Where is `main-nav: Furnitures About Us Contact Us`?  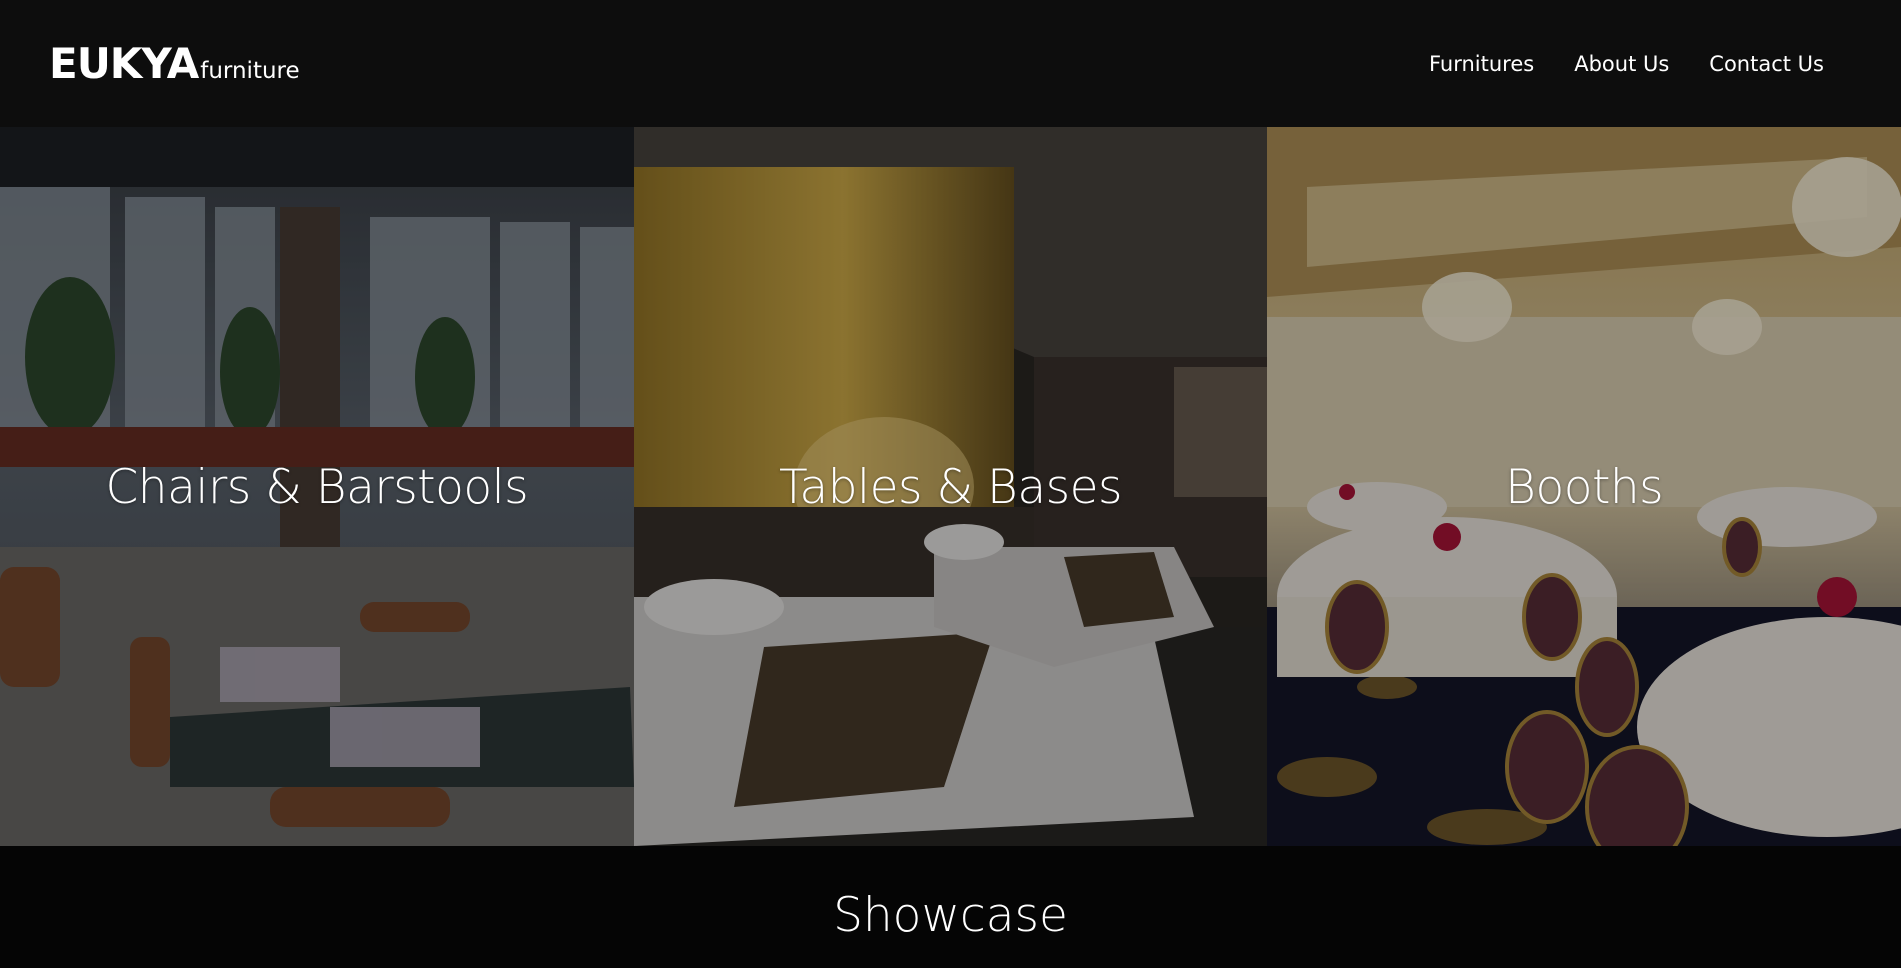
main-nav: Furnitures About Us Contact Us is located at coordinates (1626, 64).